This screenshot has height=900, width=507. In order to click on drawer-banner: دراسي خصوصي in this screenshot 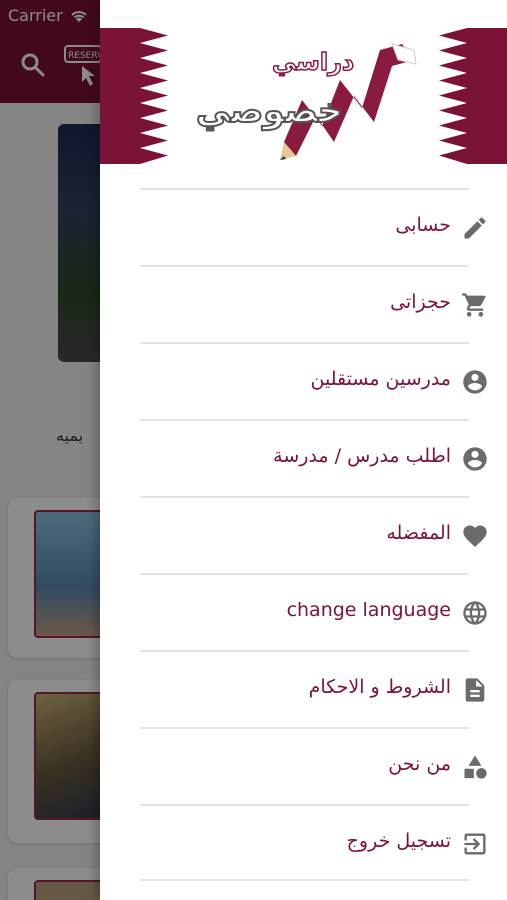, I will do `click(303, 96)`.